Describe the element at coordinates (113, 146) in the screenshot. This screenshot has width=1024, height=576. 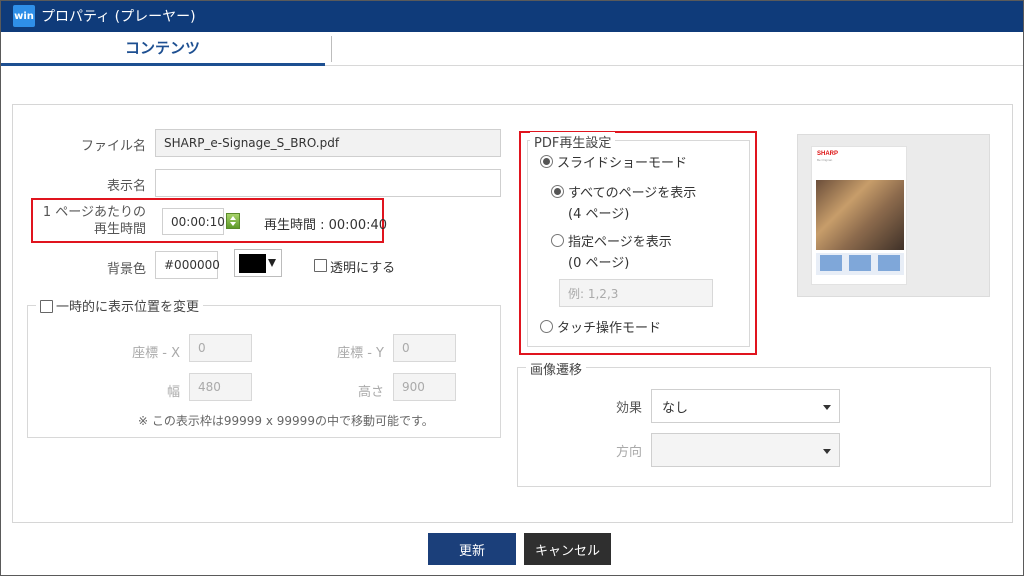
I see `file-name-label: ファイル名` at that location.